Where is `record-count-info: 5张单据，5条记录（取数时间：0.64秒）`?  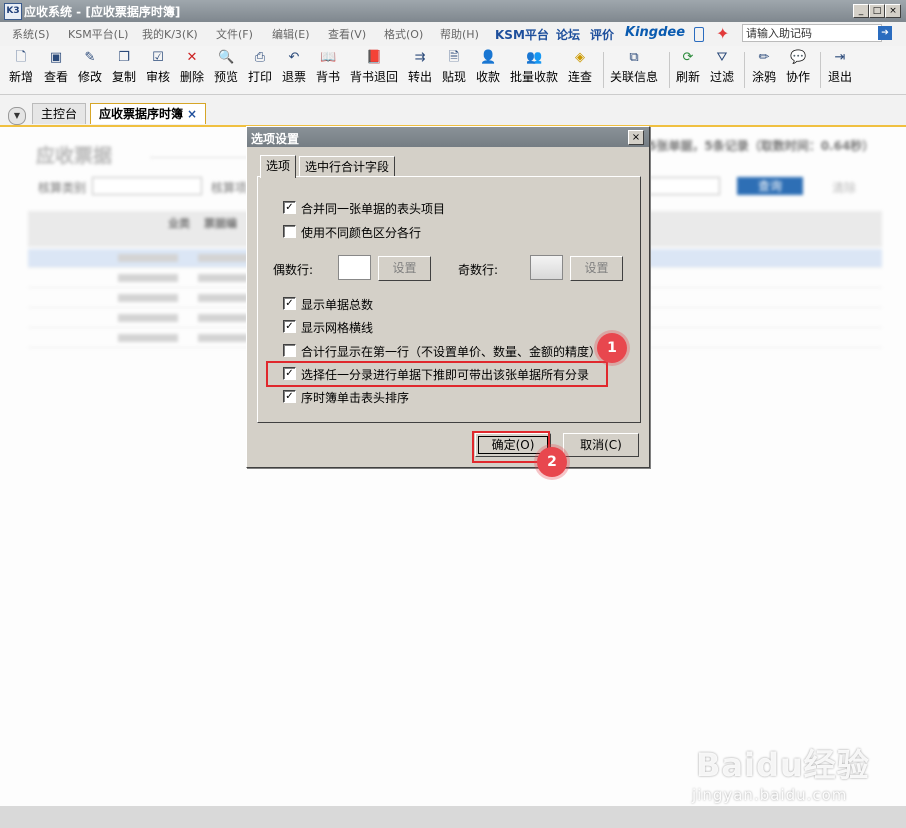
record-count-info: 5张单据，5条记录（取数时间：0.64秒） is located at coordinates (761, 146).